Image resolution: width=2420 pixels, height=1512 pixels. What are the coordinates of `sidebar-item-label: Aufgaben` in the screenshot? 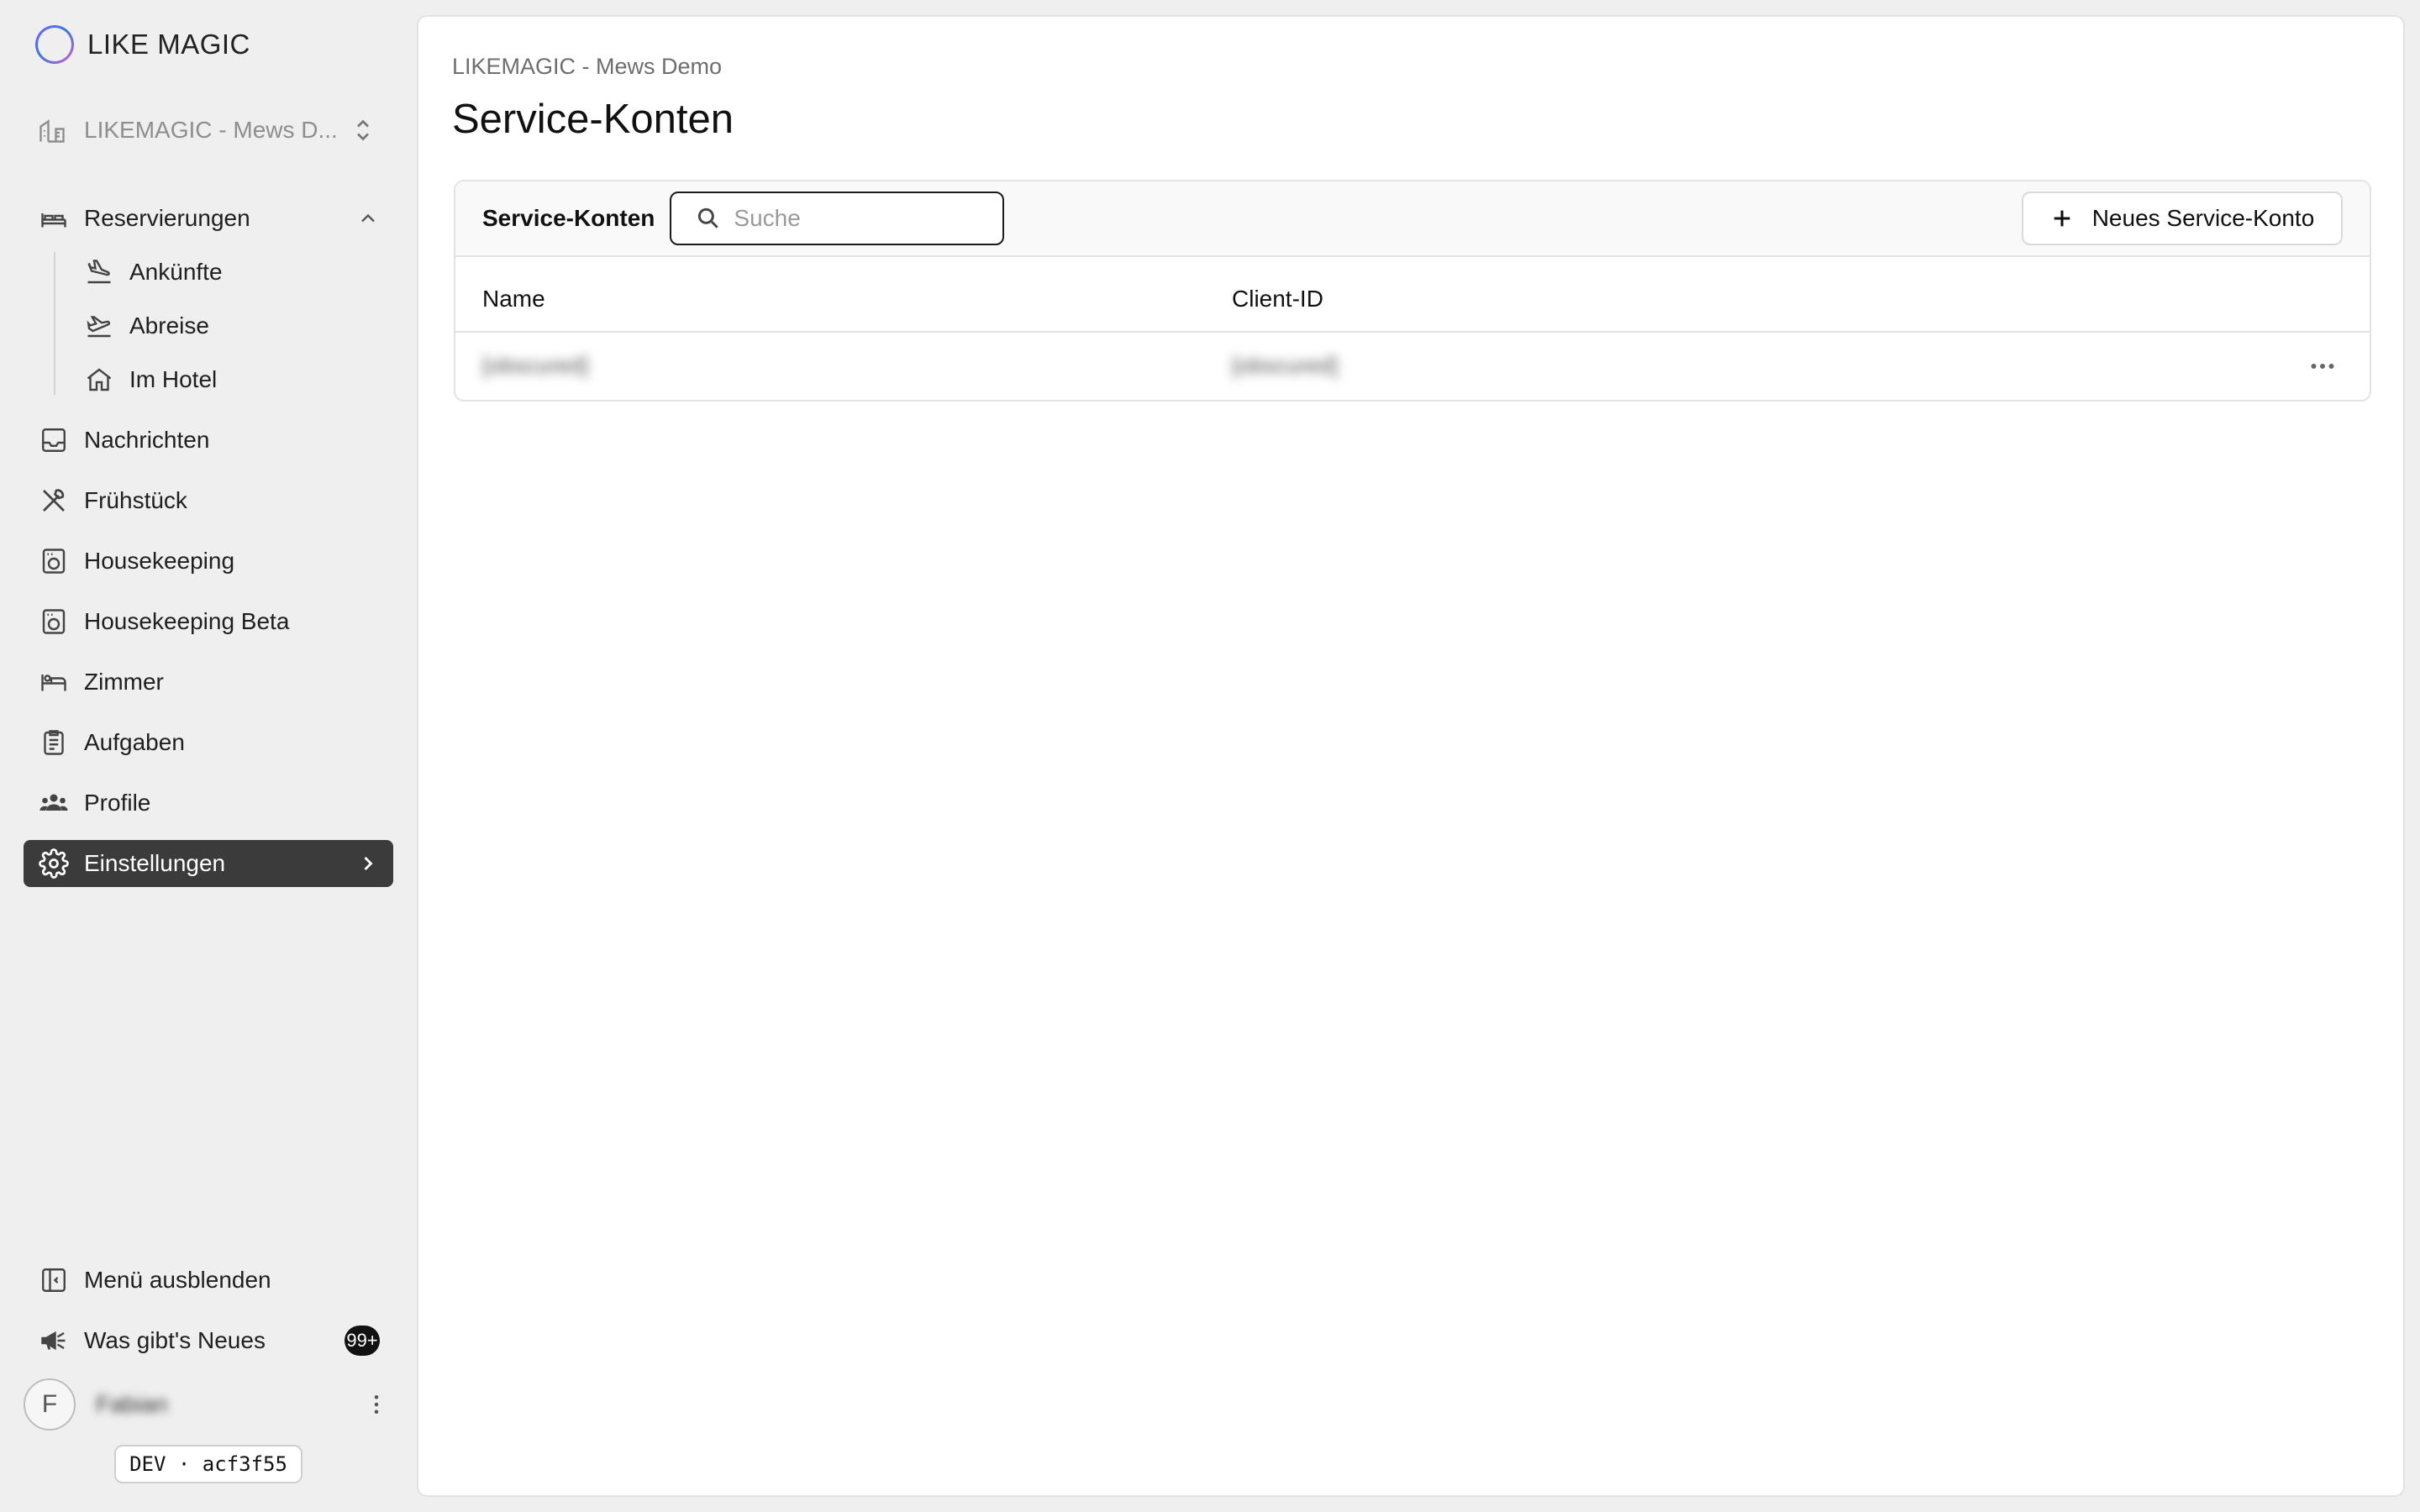 It's located at (134, 742).